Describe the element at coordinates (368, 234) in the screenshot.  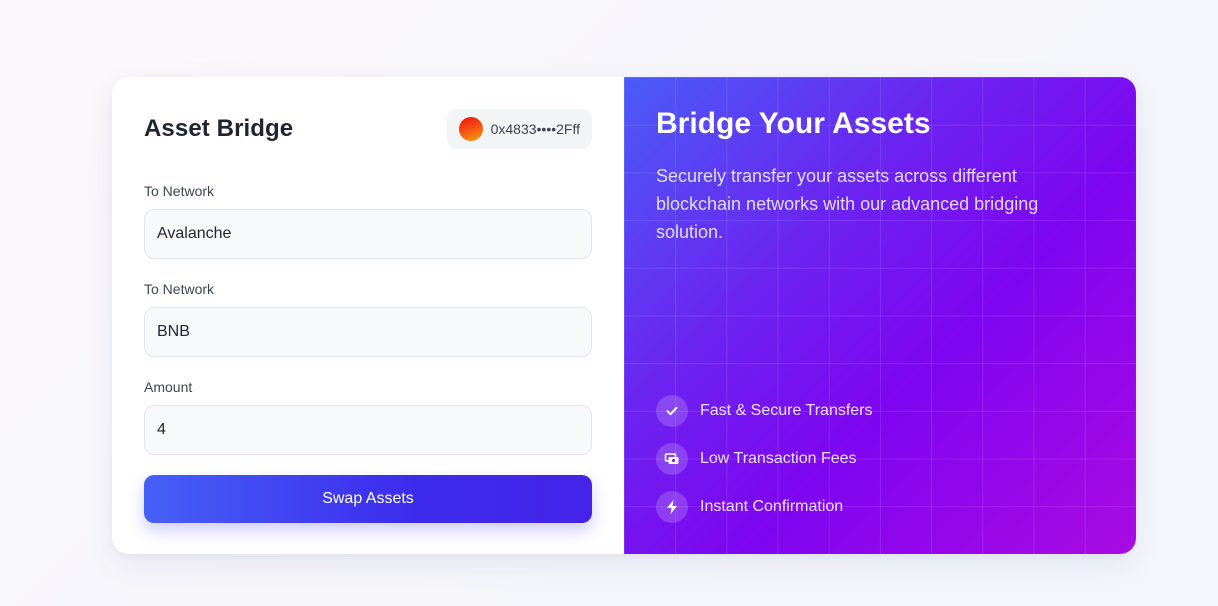
I see `to-network-select: Avalanche` at that location.